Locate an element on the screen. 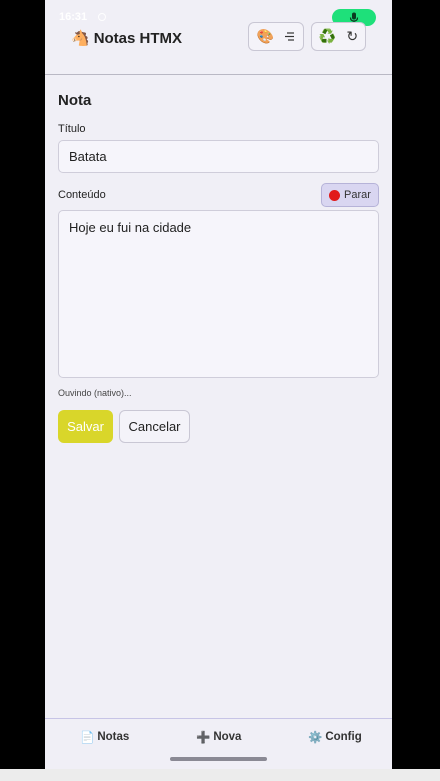  save-button: Salvar is located at coordinates (85, 426).